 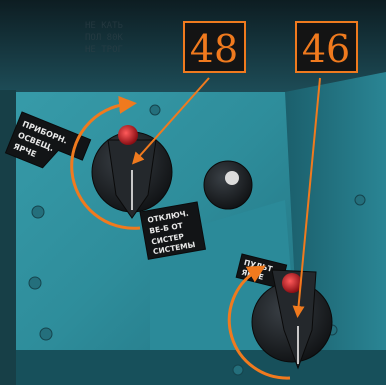 I want to click on panel-bottom-strip, so click(x=193, y=367).